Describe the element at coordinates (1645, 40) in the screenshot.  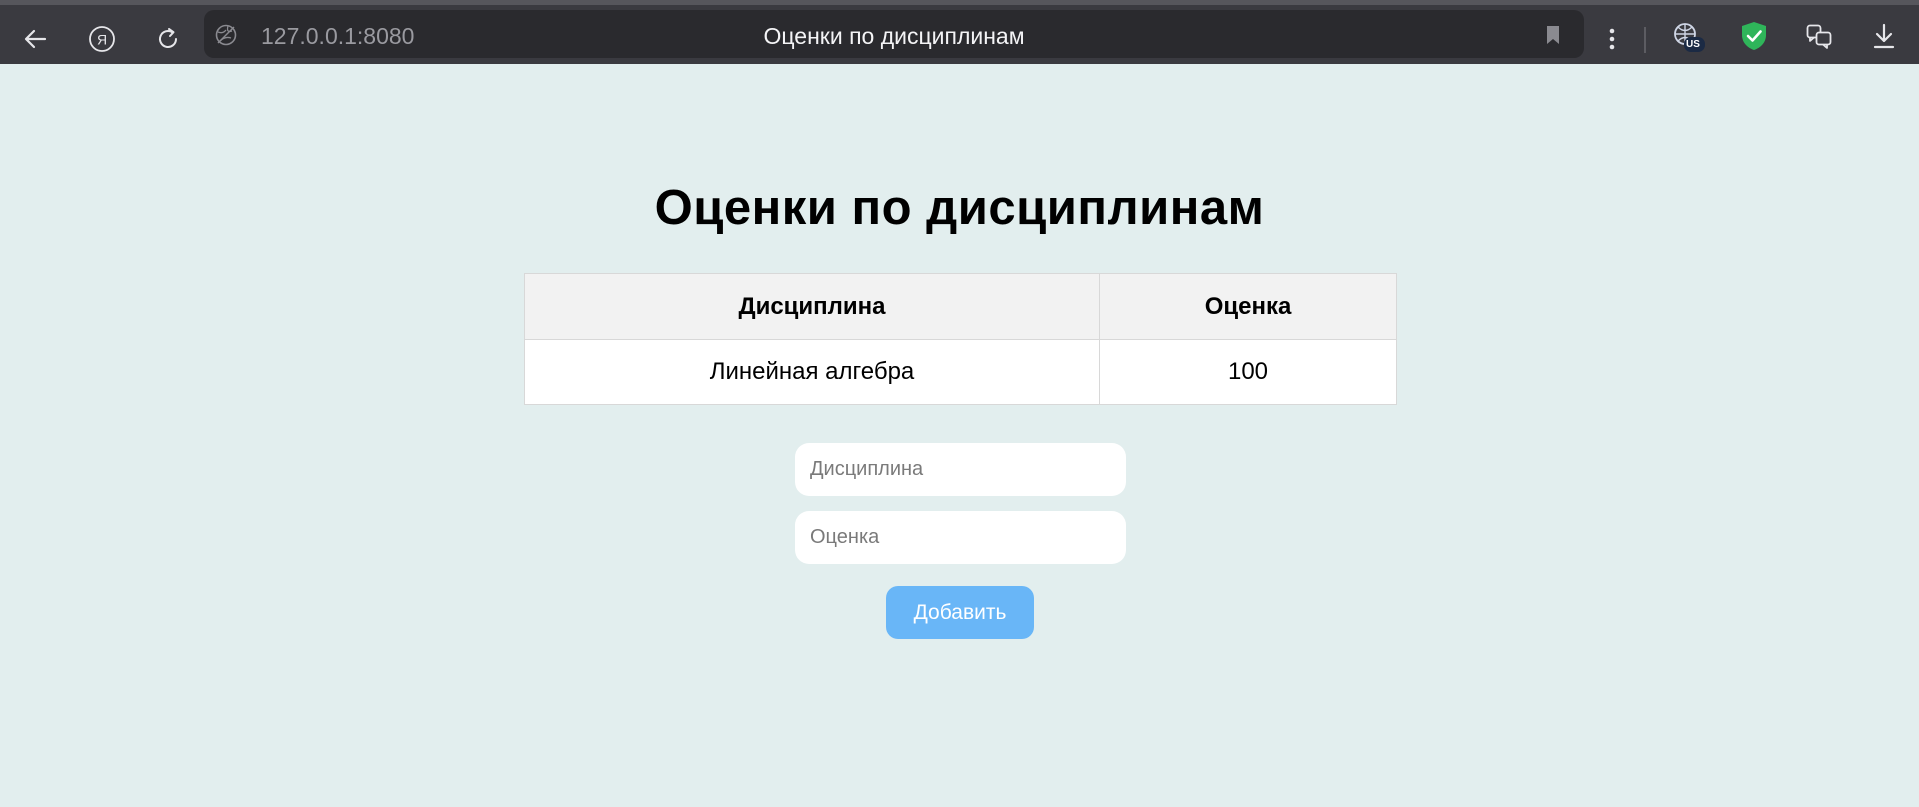
I see `toolbar-separator` at that location.